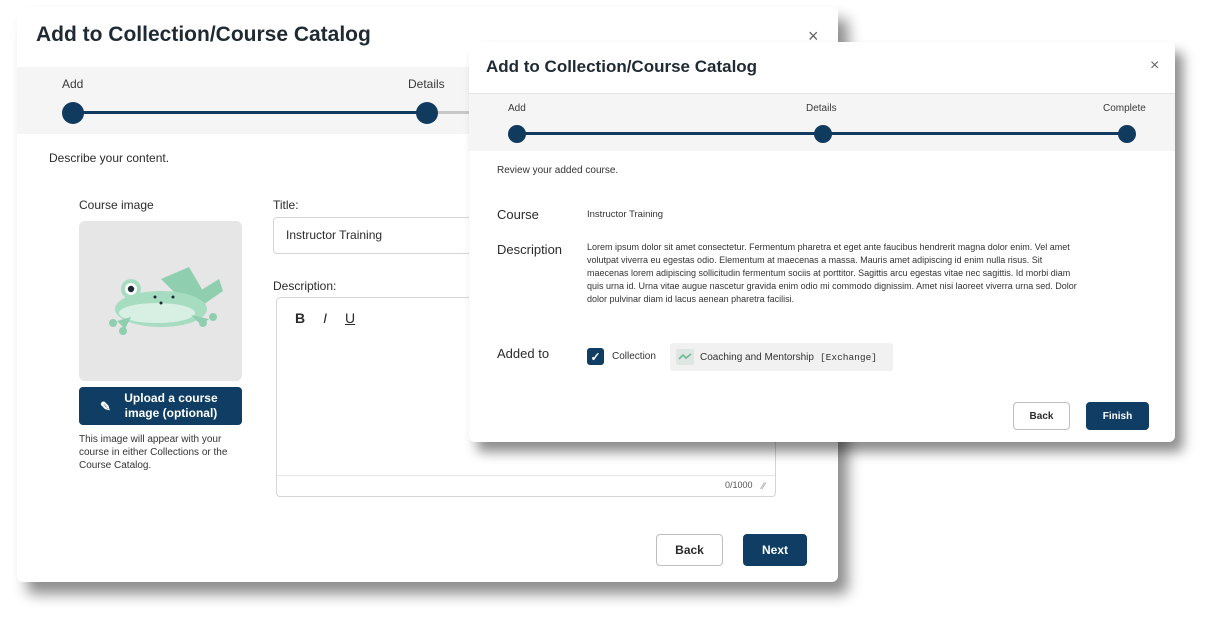 This screenshot has height=624, width=1222. Describe the element at coordinates (116, 205) in the screenshot. I see `course-image-label: Course image` at that location.